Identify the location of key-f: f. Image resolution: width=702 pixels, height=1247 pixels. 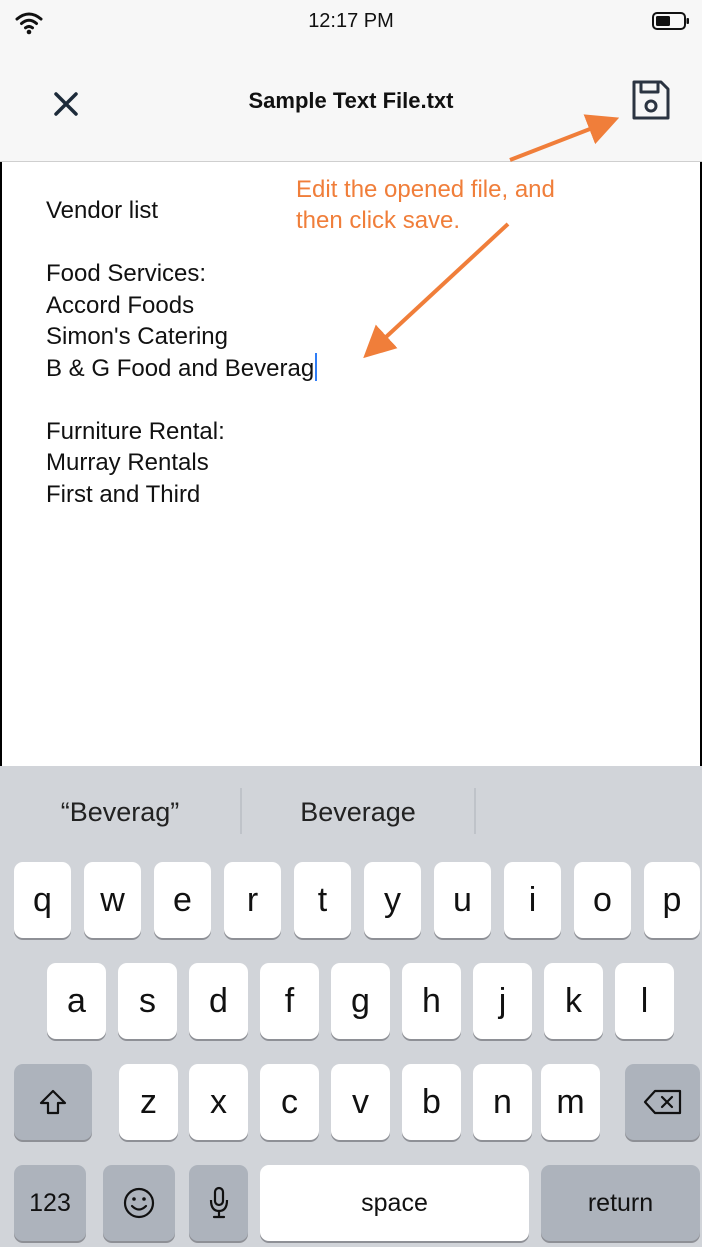
(289, 1001).